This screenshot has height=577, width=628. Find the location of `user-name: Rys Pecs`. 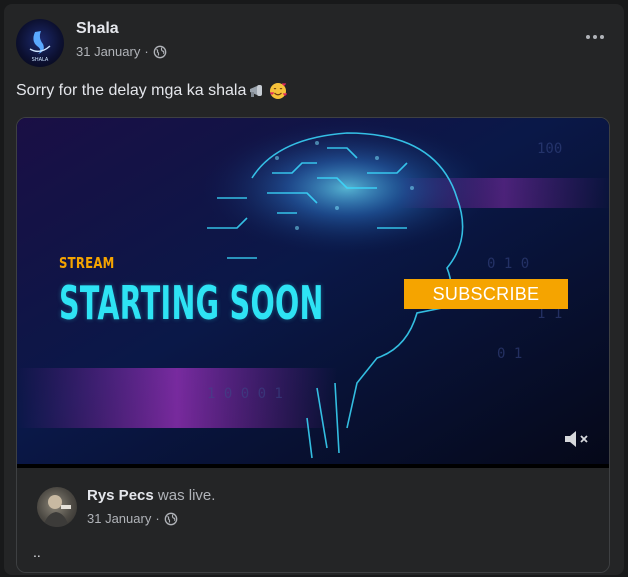

user-name: Rys Pecs is located at coordinates (120, 495).